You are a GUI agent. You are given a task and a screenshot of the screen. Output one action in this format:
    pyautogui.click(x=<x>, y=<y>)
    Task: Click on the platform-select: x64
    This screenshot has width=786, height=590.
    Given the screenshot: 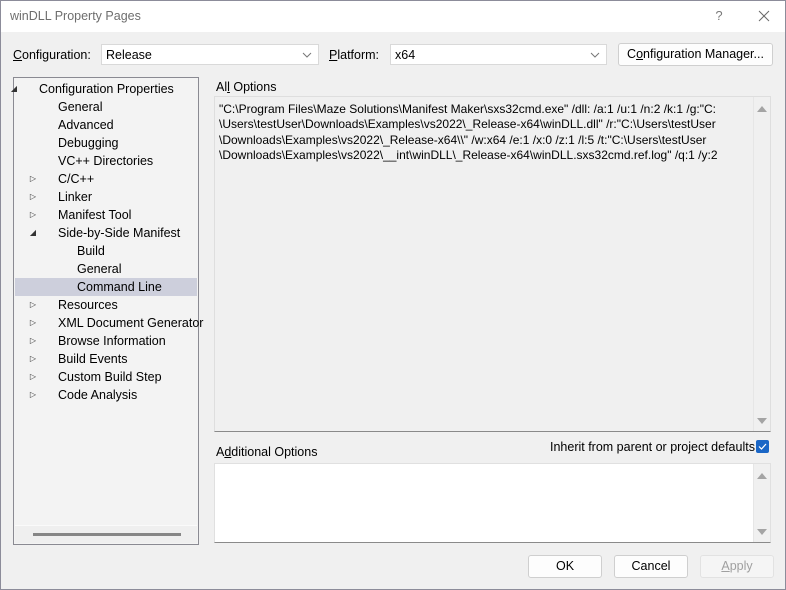 What is the action you would take?
    pyautogui.click(x=498, y=54)
    